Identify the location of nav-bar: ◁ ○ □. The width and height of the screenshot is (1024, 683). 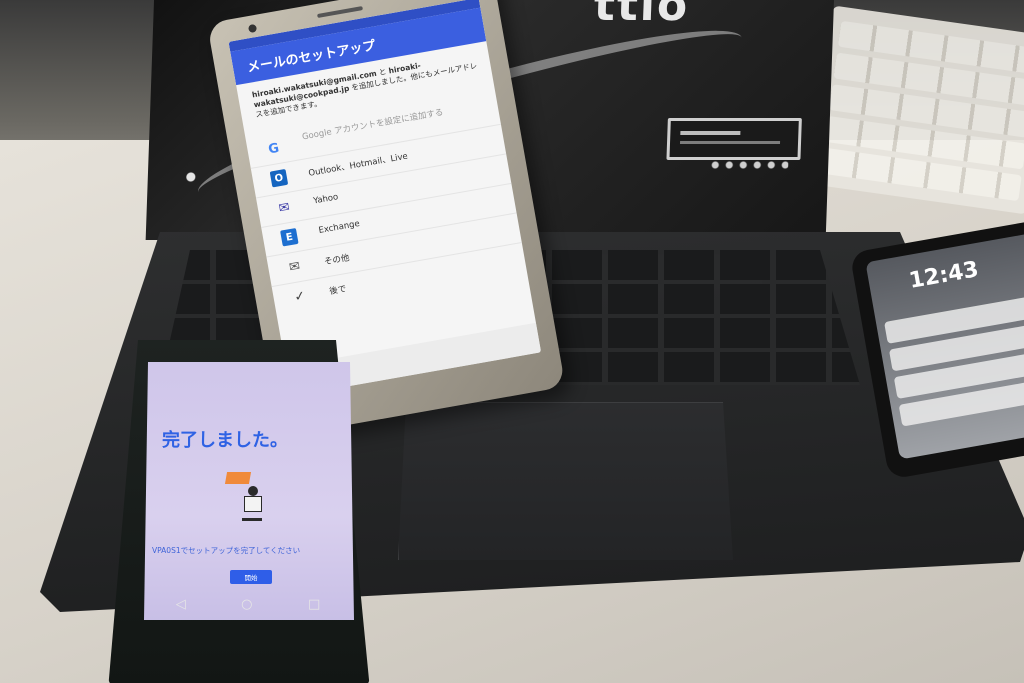
(248, 604).